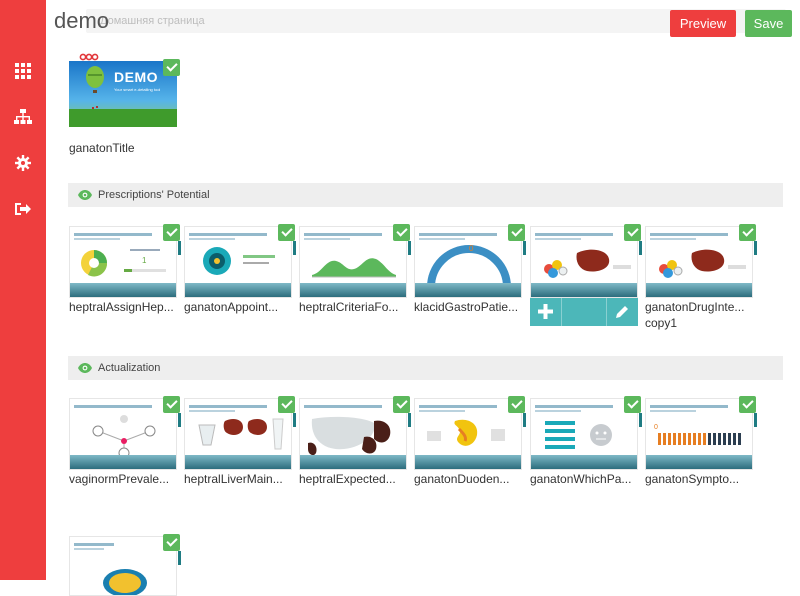  What do you see at coordinates (137, 89) in the screenshot?
I see `demo-tagline: Your smart e-detailing tool` at bounding box center [137, 89].